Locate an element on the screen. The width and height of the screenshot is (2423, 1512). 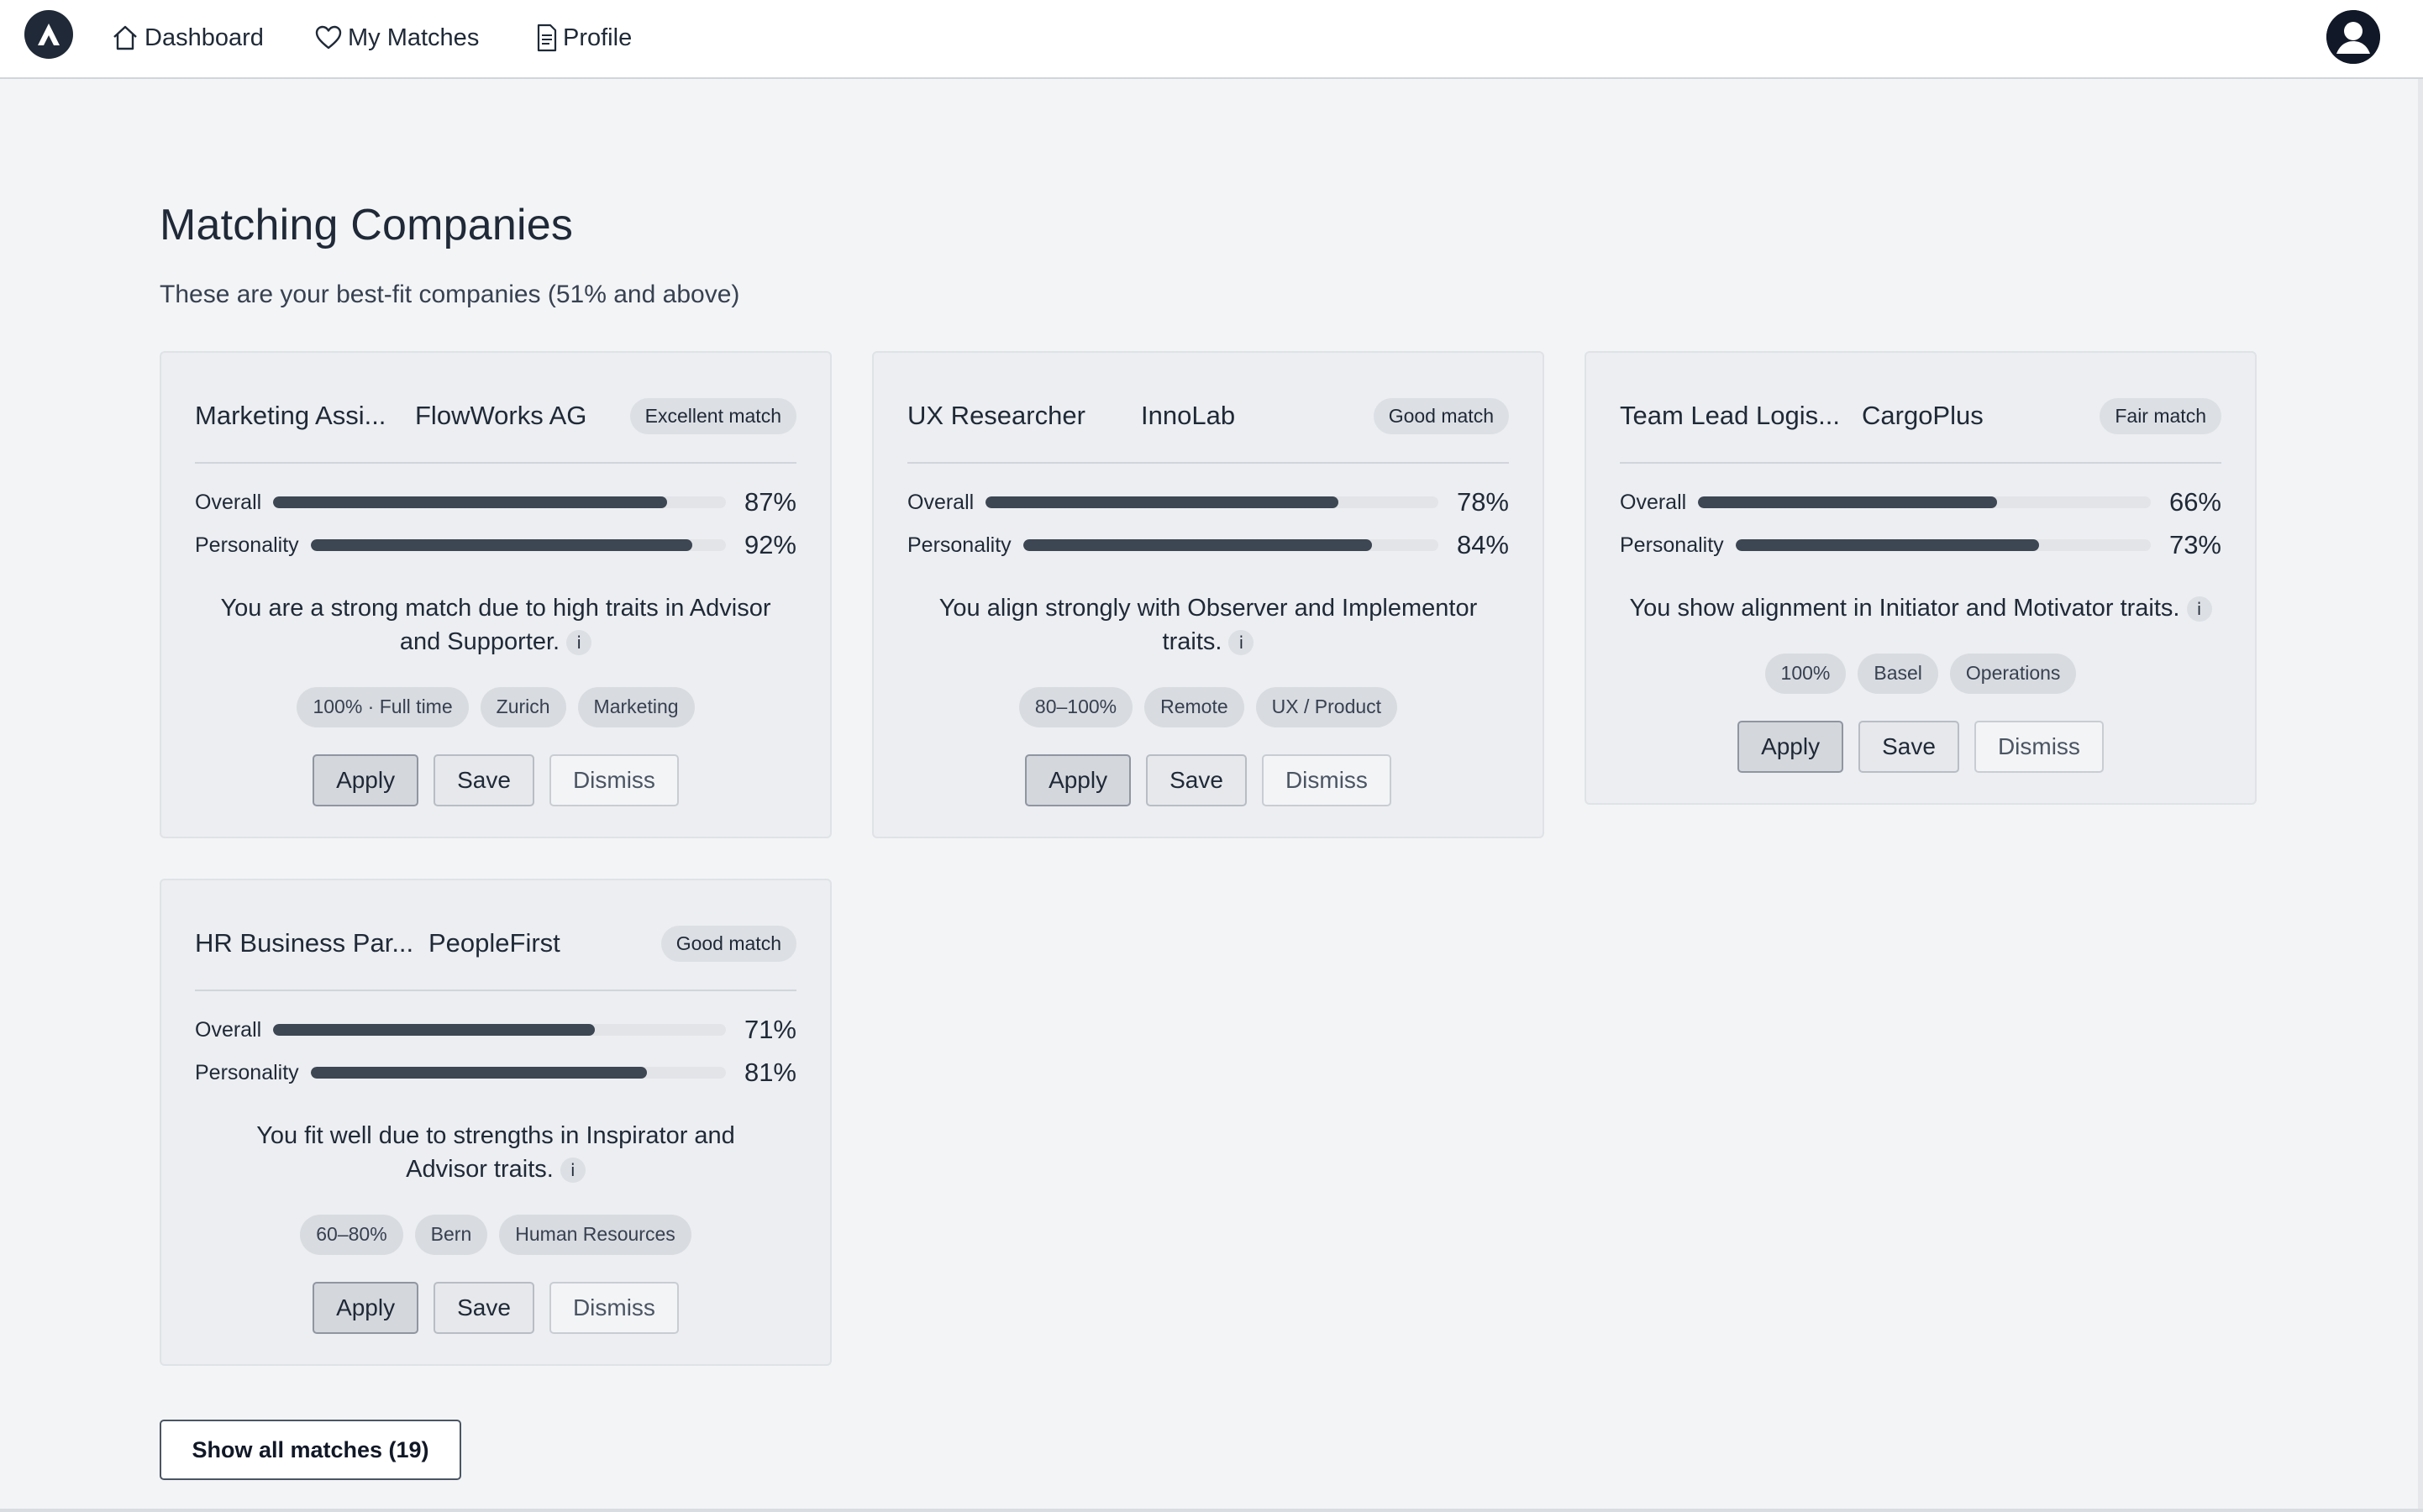
match-level-badge: Excellent match is located at coordinates (712, 415).